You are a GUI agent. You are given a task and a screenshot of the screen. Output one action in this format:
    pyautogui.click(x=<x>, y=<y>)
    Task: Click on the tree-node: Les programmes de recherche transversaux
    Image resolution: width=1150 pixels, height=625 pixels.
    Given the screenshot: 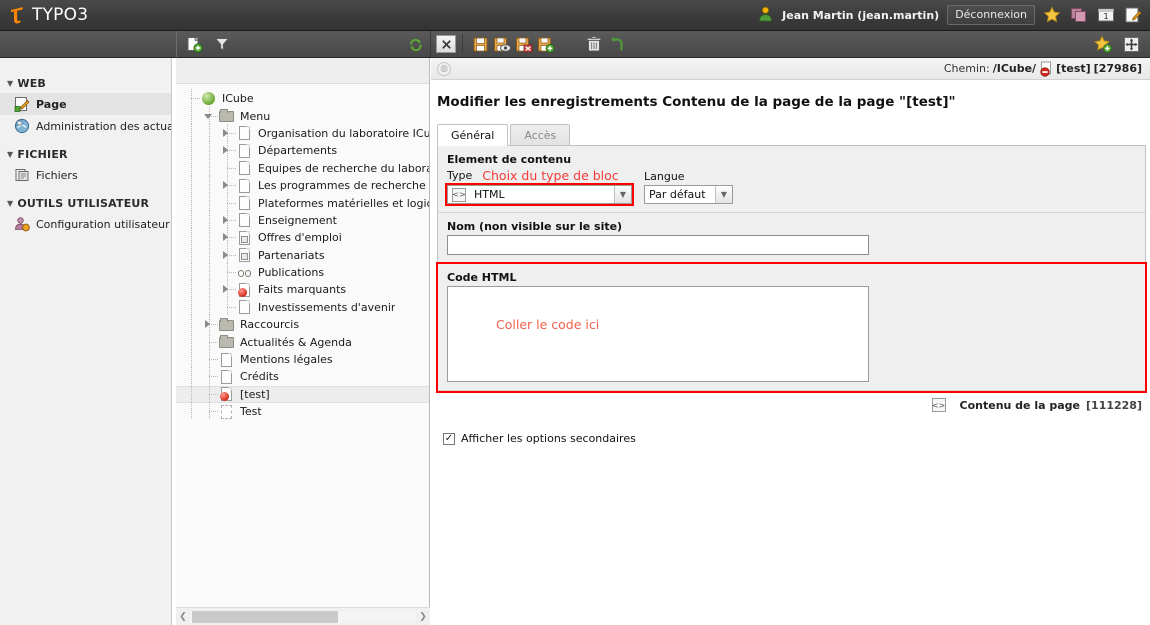 What is the action you would take?
    pyautogui.click(x=302, y=185)
    